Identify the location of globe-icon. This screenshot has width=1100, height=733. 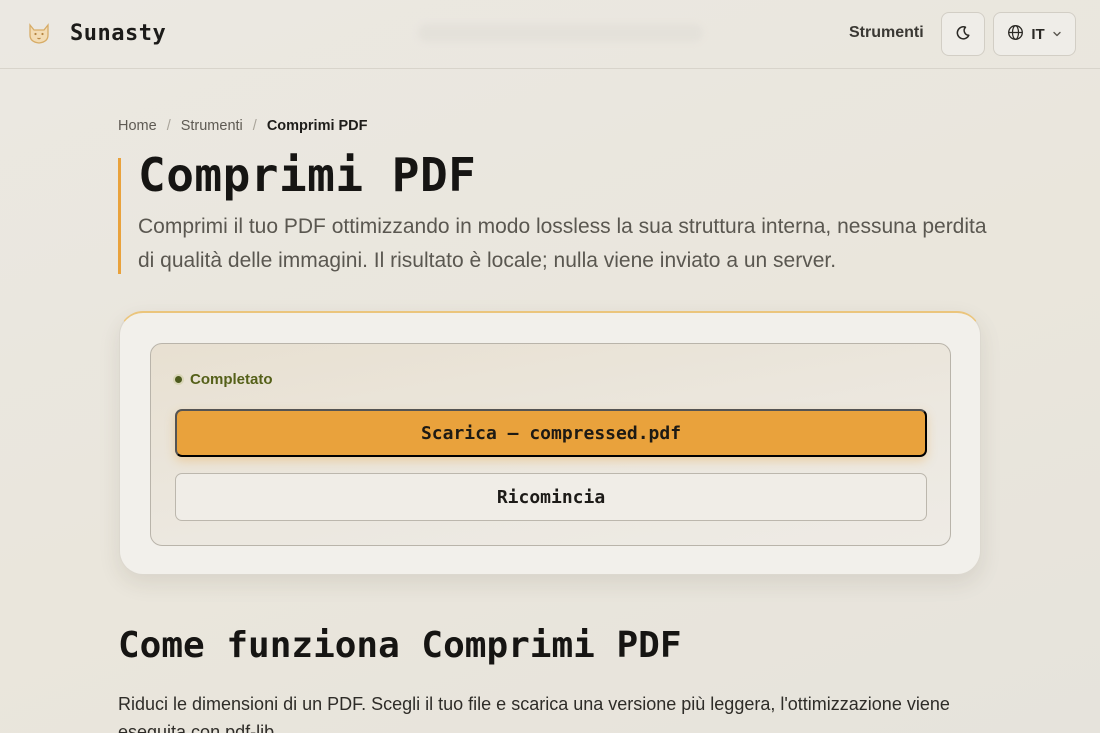
(1015, 34).